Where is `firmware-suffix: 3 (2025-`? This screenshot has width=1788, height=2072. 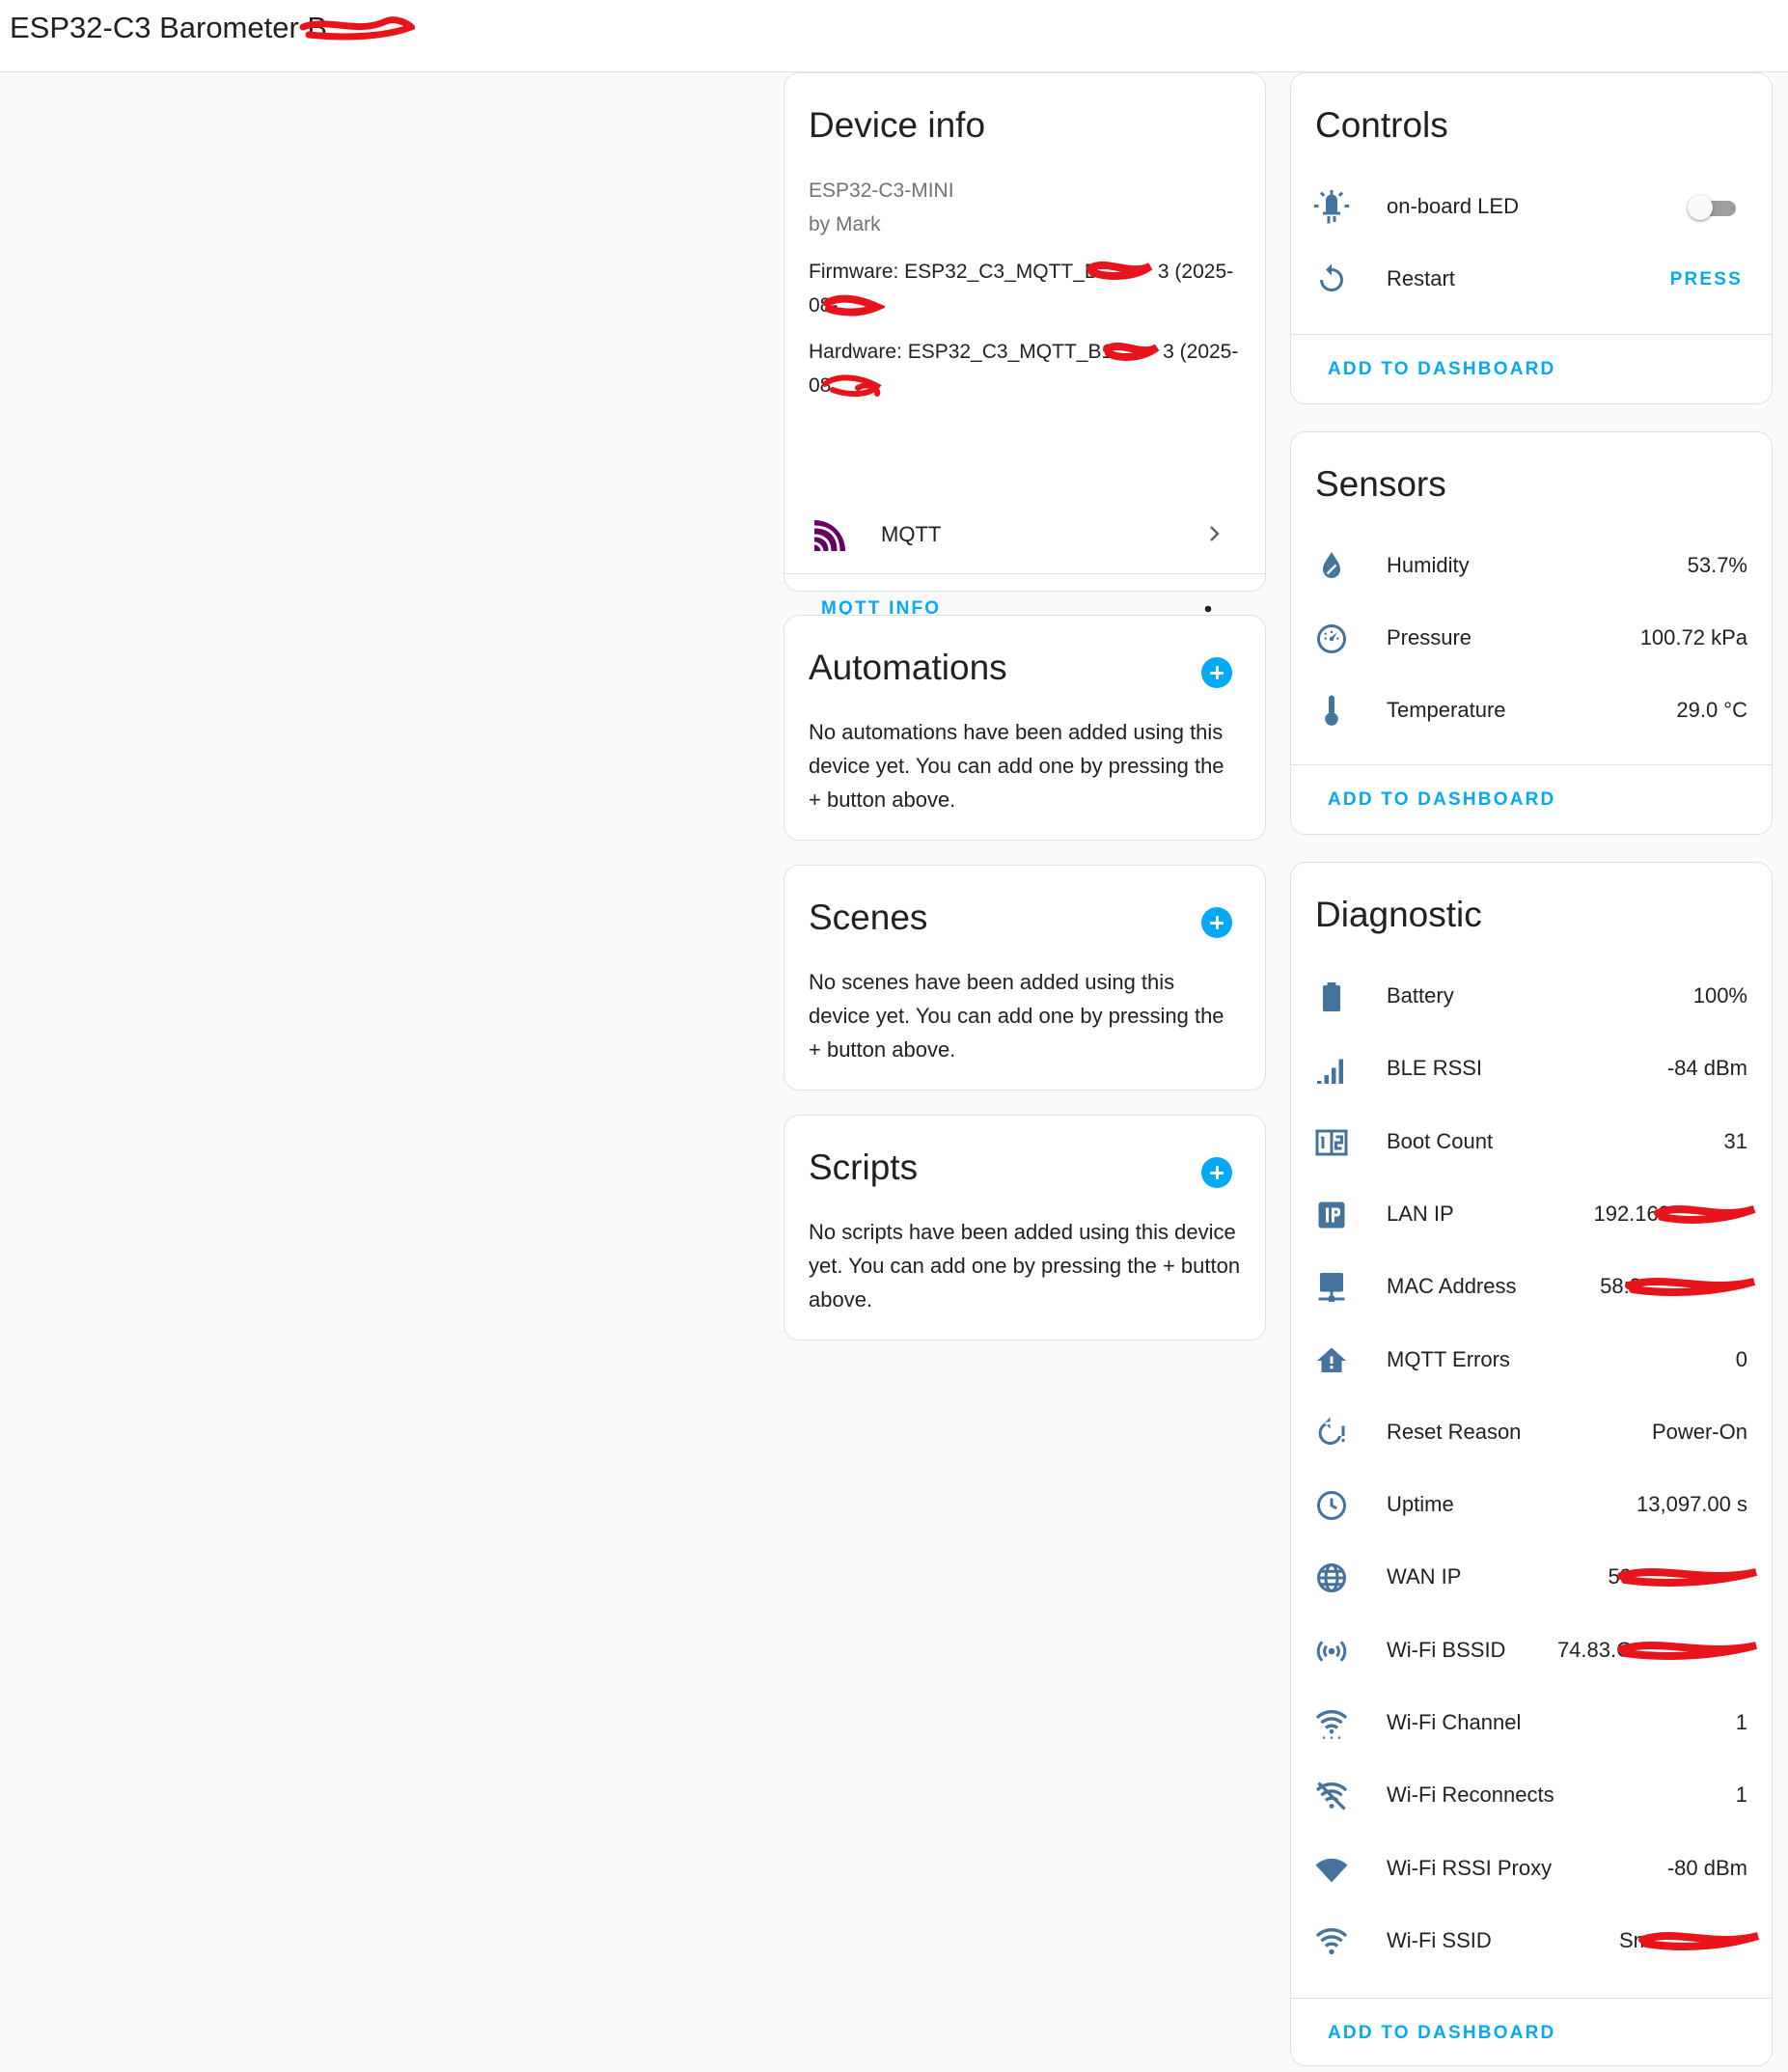
firmware-suffix: 3 (2025- is located at coordinates (1196, 272).